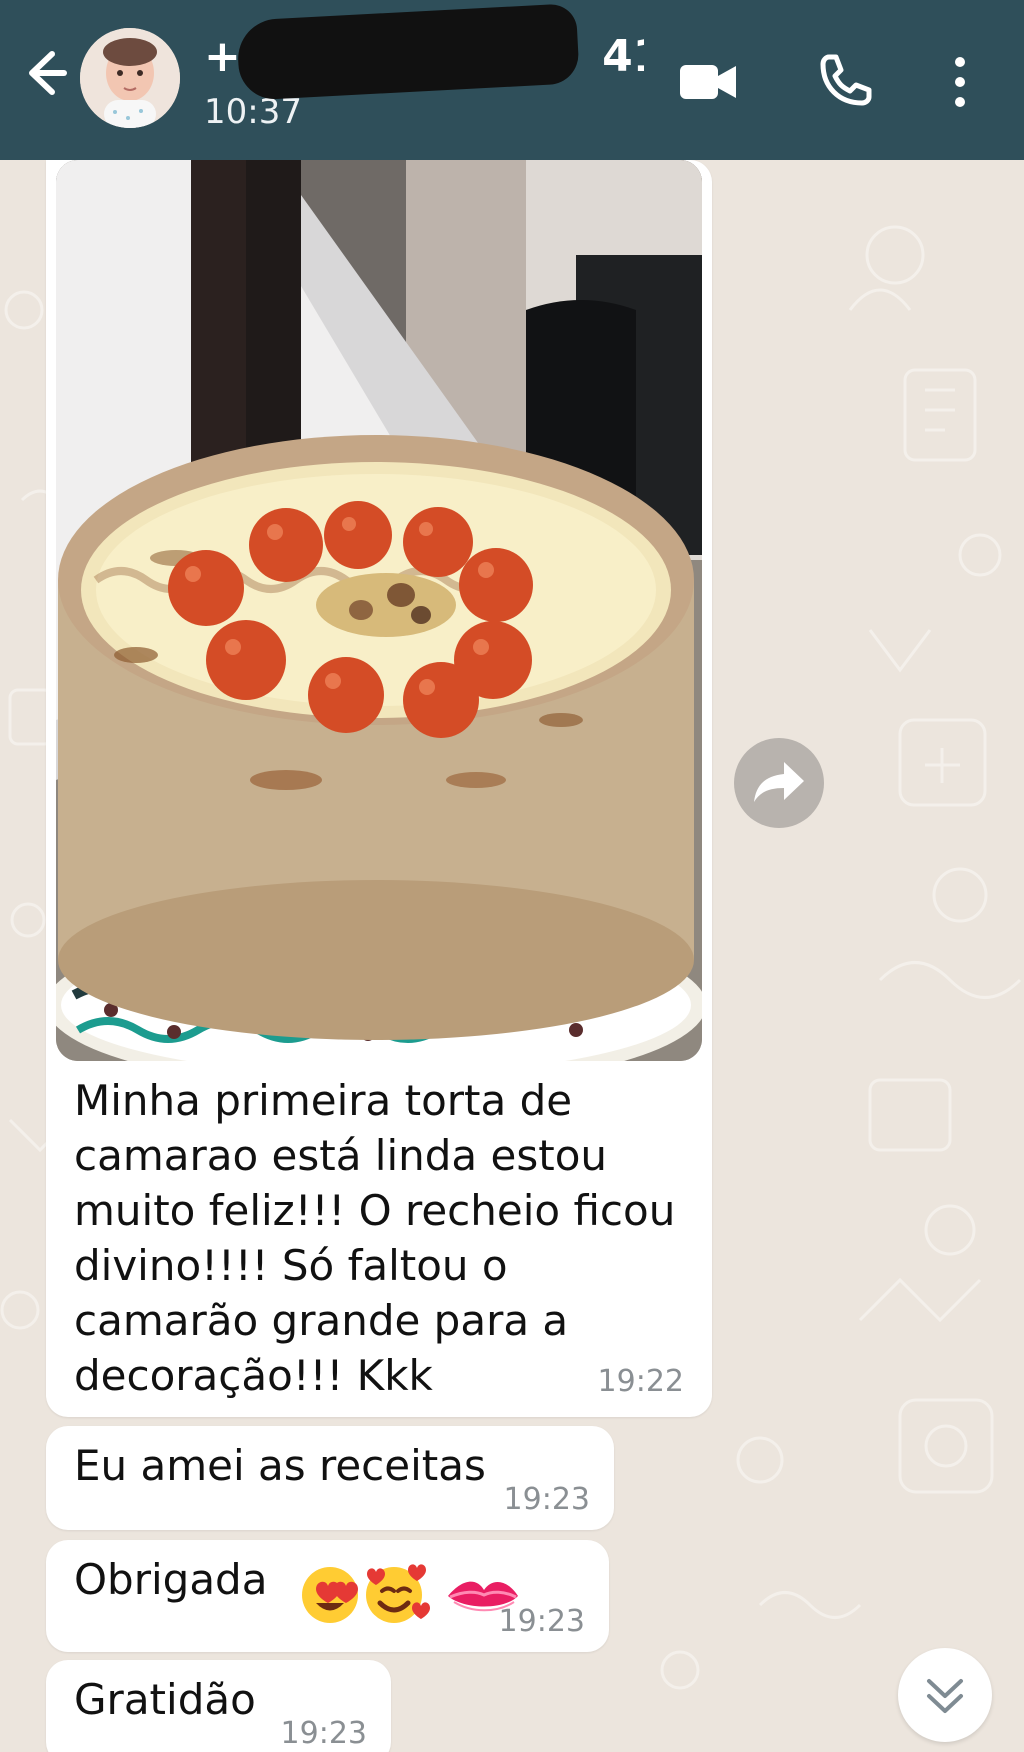 This screenshot has height=1752, width=1024. I want to click on forward-button, so click(779, 783).